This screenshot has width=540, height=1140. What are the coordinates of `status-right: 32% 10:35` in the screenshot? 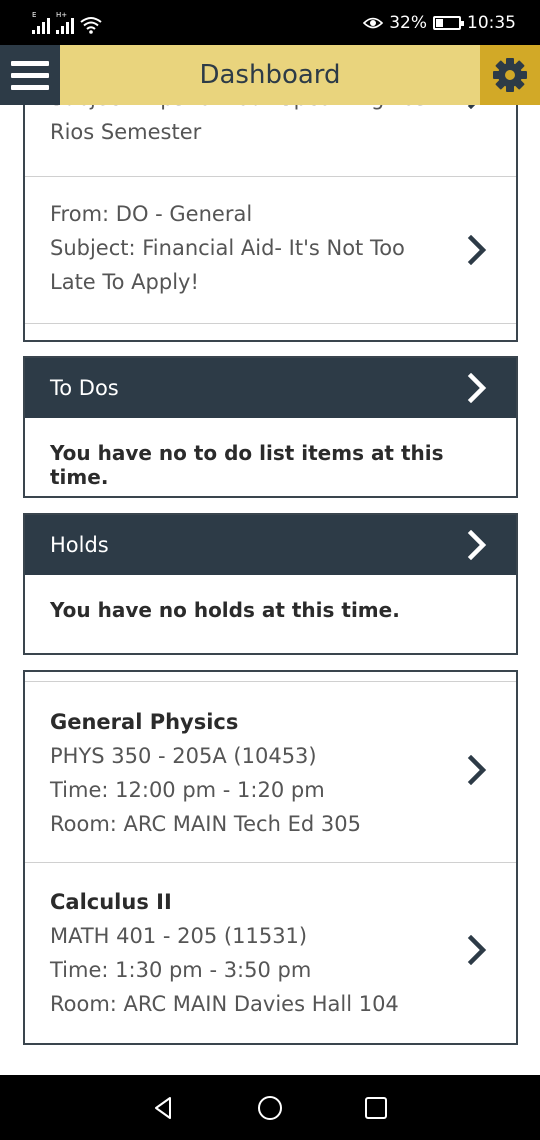 It's located at (439, 23).